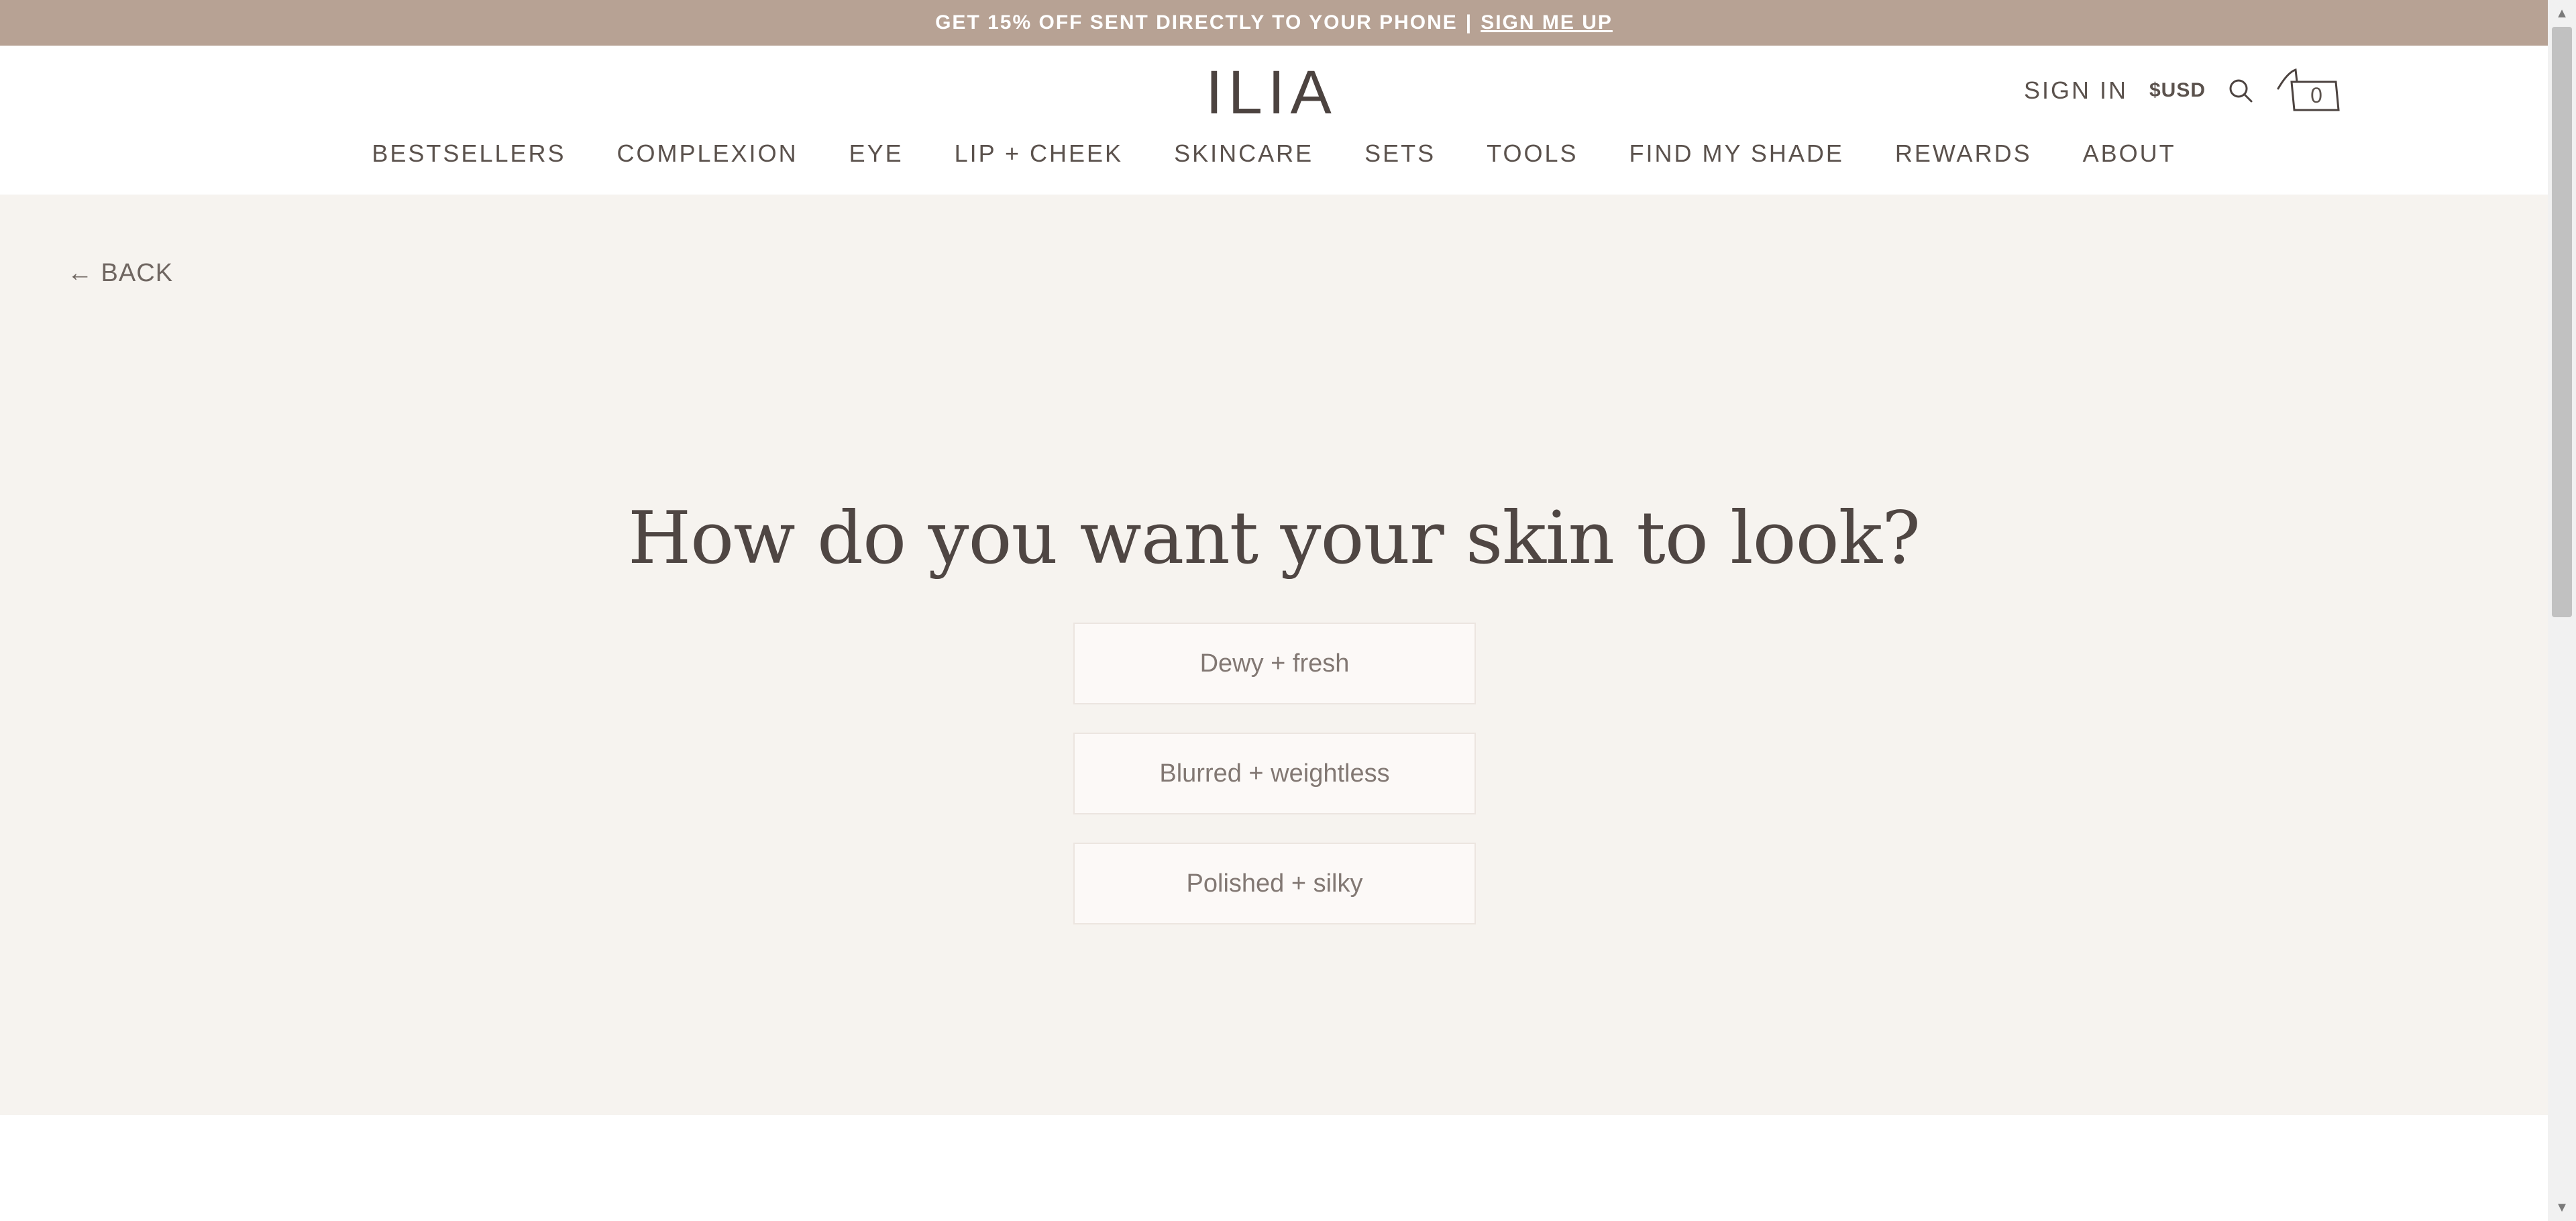 This screenshot has width=2576, height=1221. What do you see at coordinates (2076, 90) in the screenshot?
I see `sign-in-link: SIGN IN` at bounding box center [2076, 90].